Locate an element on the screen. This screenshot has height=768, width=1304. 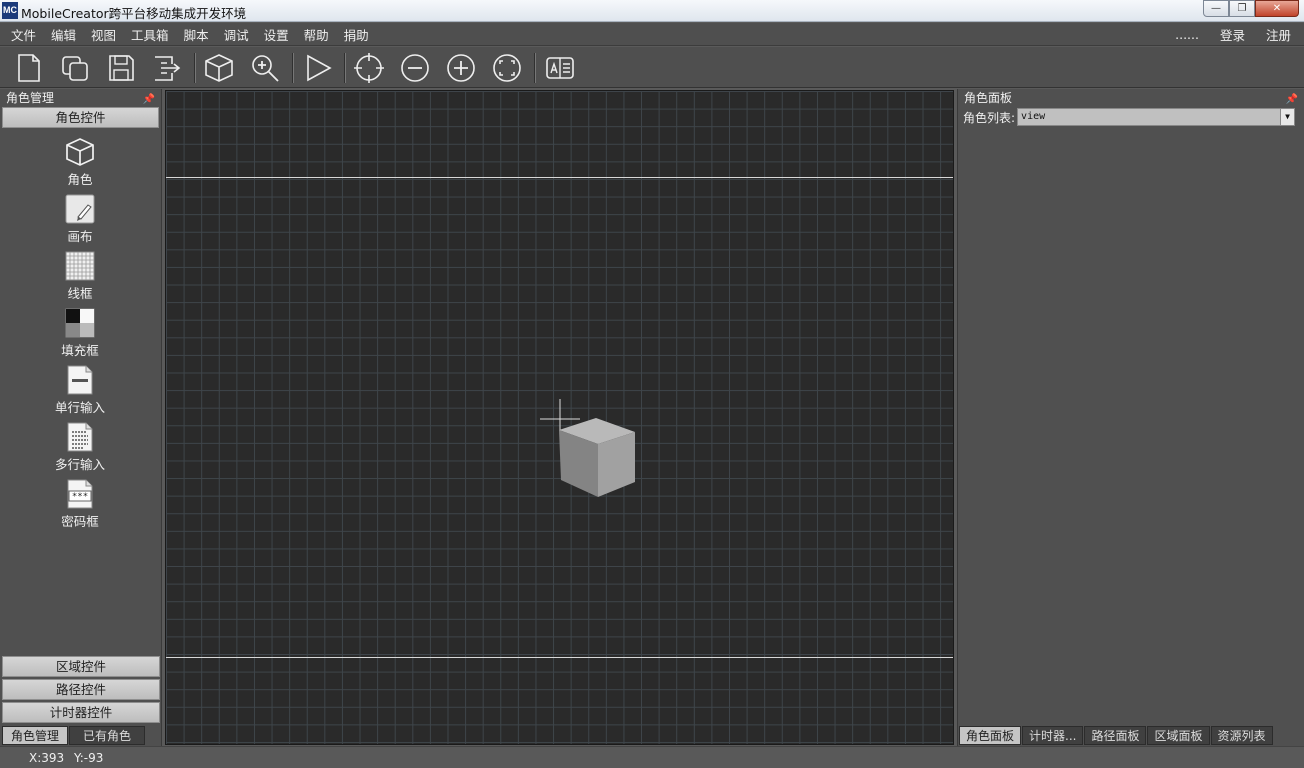
menu-debug: 调试 is located at coordinates (236, 34).